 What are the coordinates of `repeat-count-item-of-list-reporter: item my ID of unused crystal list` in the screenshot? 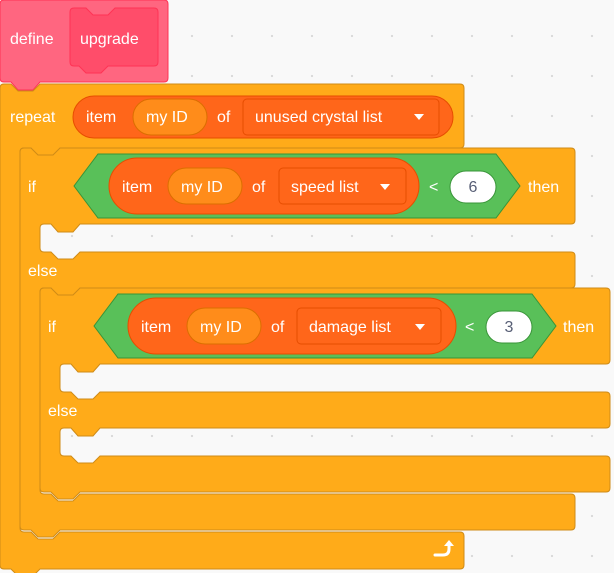 It's located at (263, 117).